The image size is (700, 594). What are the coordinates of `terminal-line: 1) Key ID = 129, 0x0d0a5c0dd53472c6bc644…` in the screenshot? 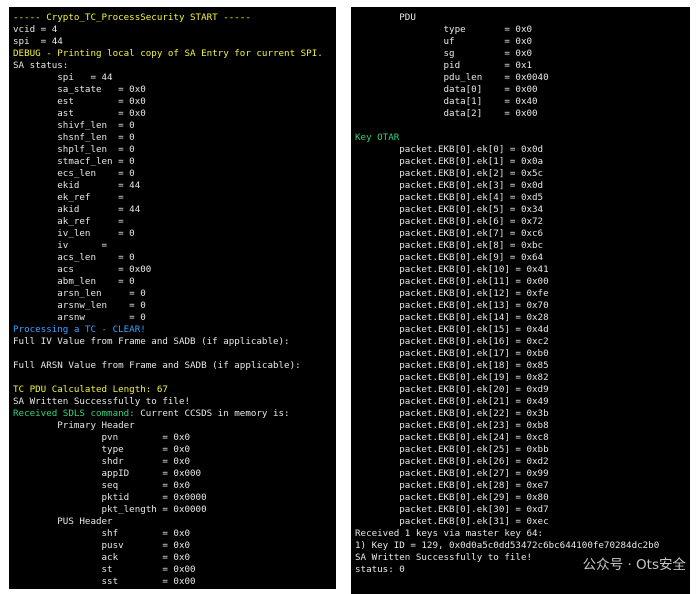 It's located at (507, 545).